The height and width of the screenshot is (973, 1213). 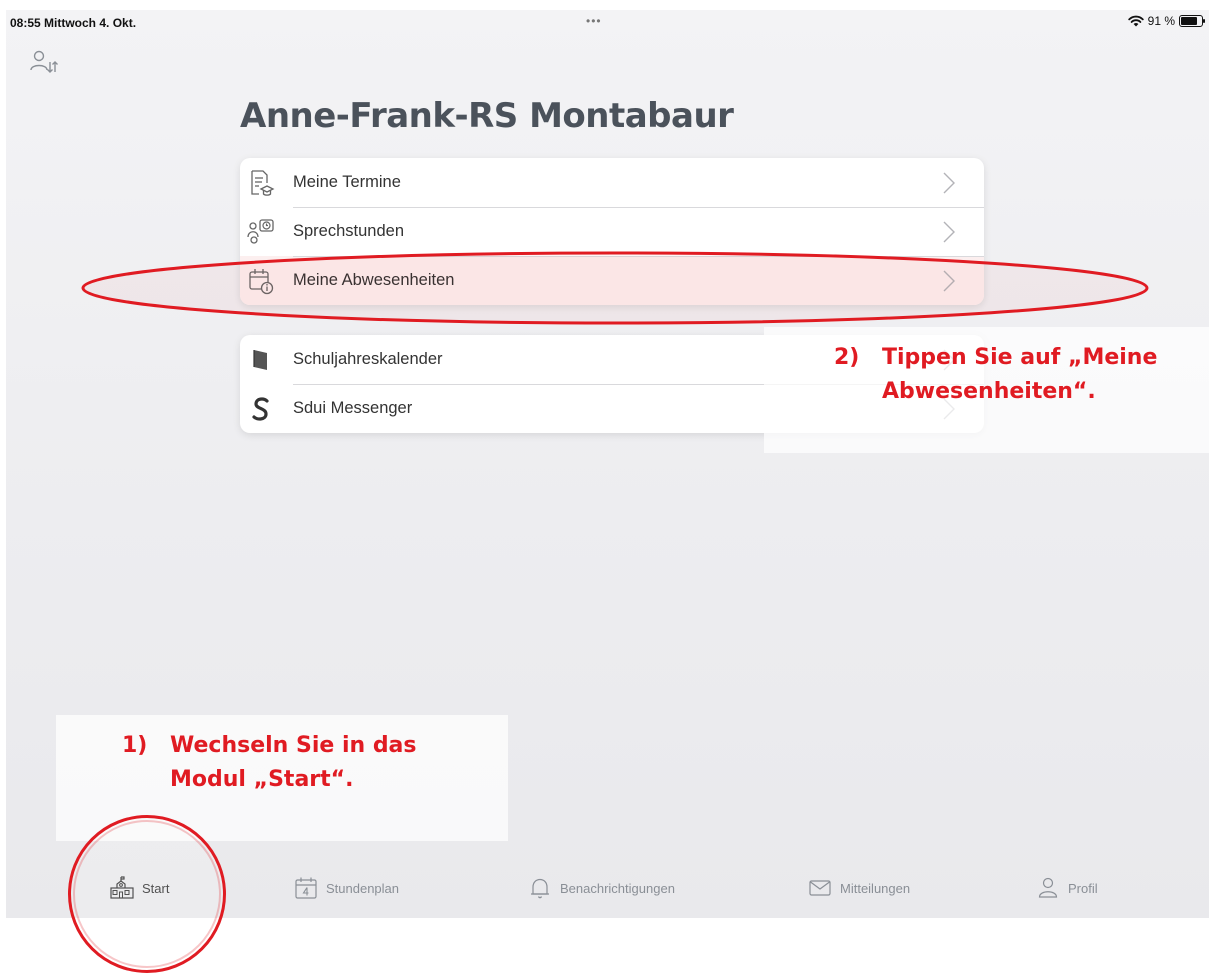 What do you see at coordinates (122, 887) in the screenshot?
I see `school-building-icon` at bounding box center [122, 887].